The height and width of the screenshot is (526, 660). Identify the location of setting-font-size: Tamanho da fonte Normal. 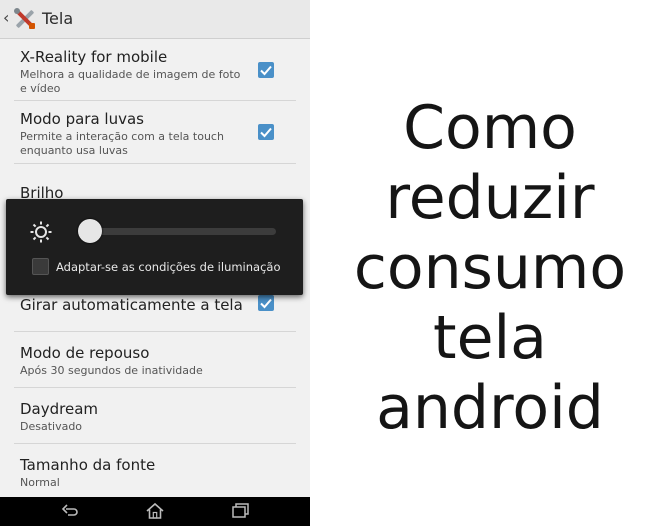
(155, 470).